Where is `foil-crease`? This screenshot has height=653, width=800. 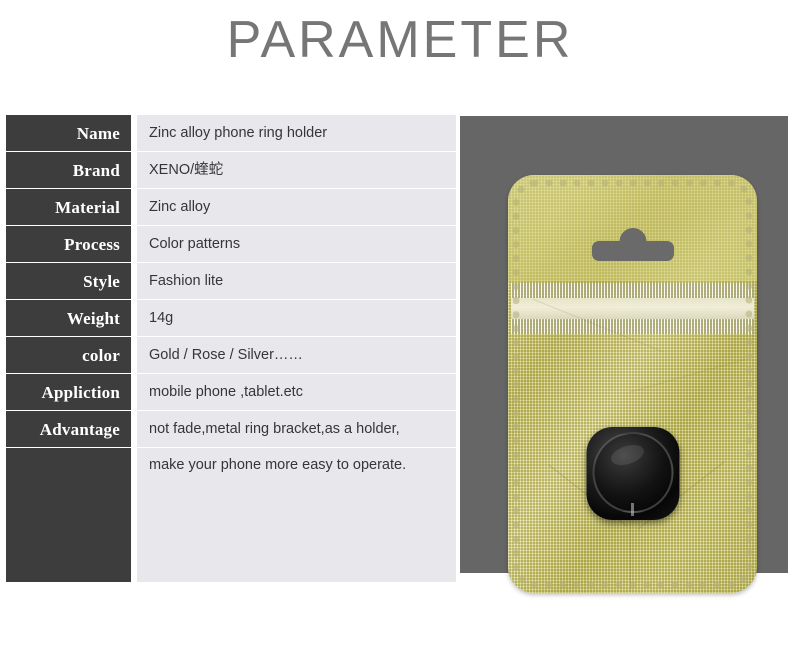 foil-crease is located at coordinates (688, 375).